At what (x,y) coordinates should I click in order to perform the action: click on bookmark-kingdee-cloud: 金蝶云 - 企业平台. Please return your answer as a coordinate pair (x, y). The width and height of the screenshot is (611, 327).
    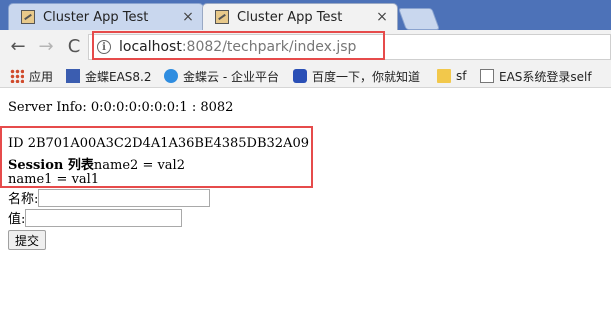
    Looking at the image, I should click on (221, 76).